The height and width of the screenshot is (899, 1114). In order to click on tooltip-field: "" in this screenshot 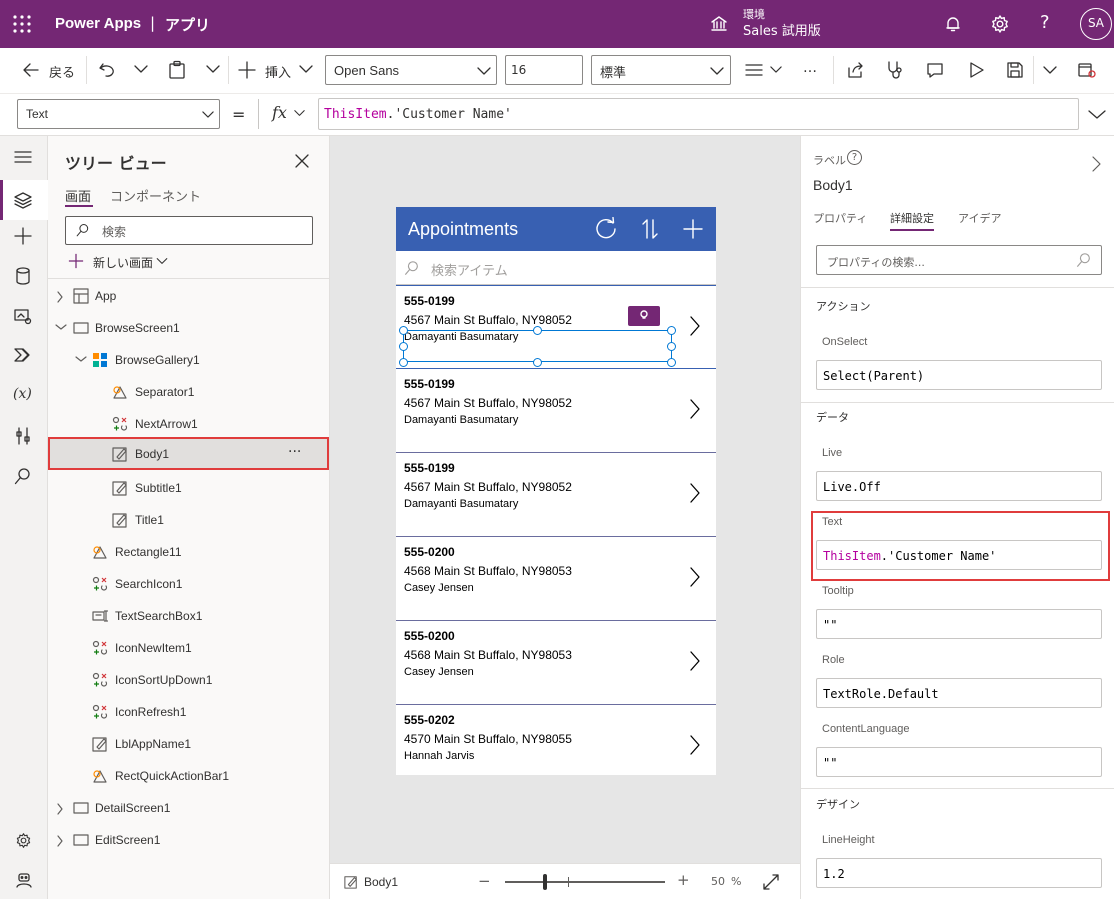, I will do `click(959, 624)`.